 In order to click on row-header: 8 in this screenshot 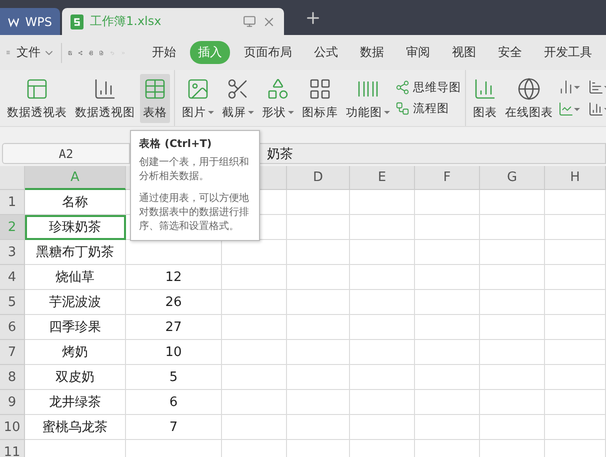, I will do `click(12, 377)`.